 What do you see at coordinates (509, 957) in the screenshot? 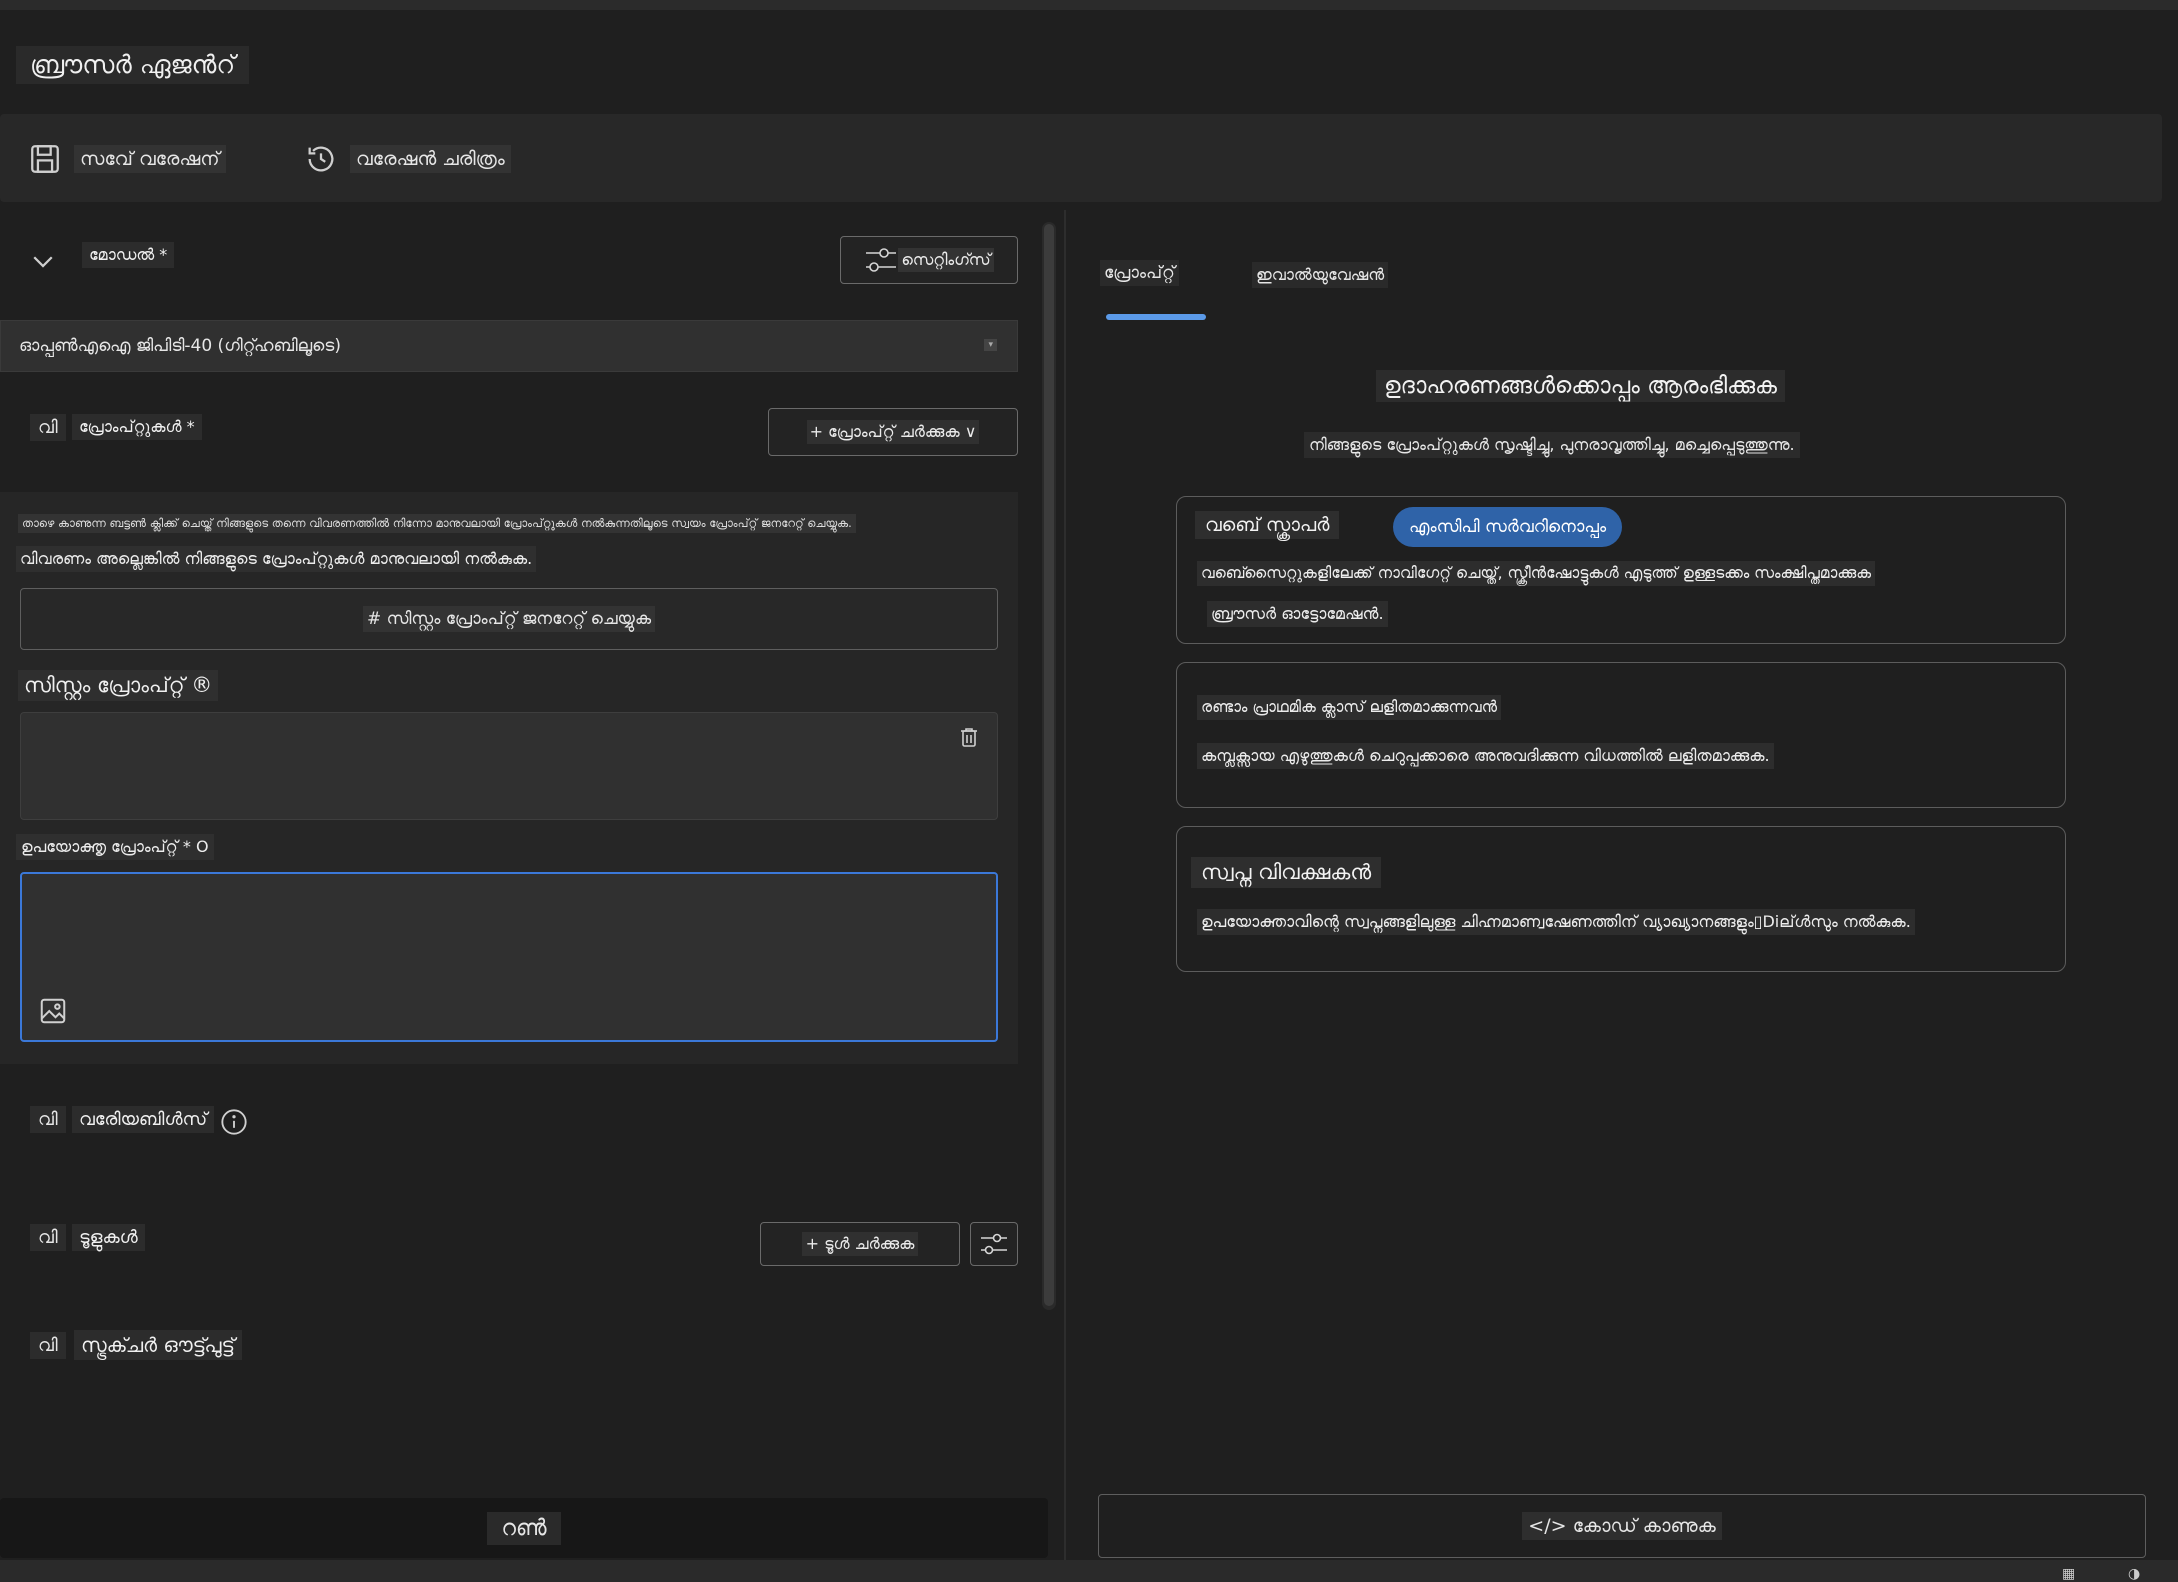
I see `user-prompt-input` at bounding box center [509, 957].